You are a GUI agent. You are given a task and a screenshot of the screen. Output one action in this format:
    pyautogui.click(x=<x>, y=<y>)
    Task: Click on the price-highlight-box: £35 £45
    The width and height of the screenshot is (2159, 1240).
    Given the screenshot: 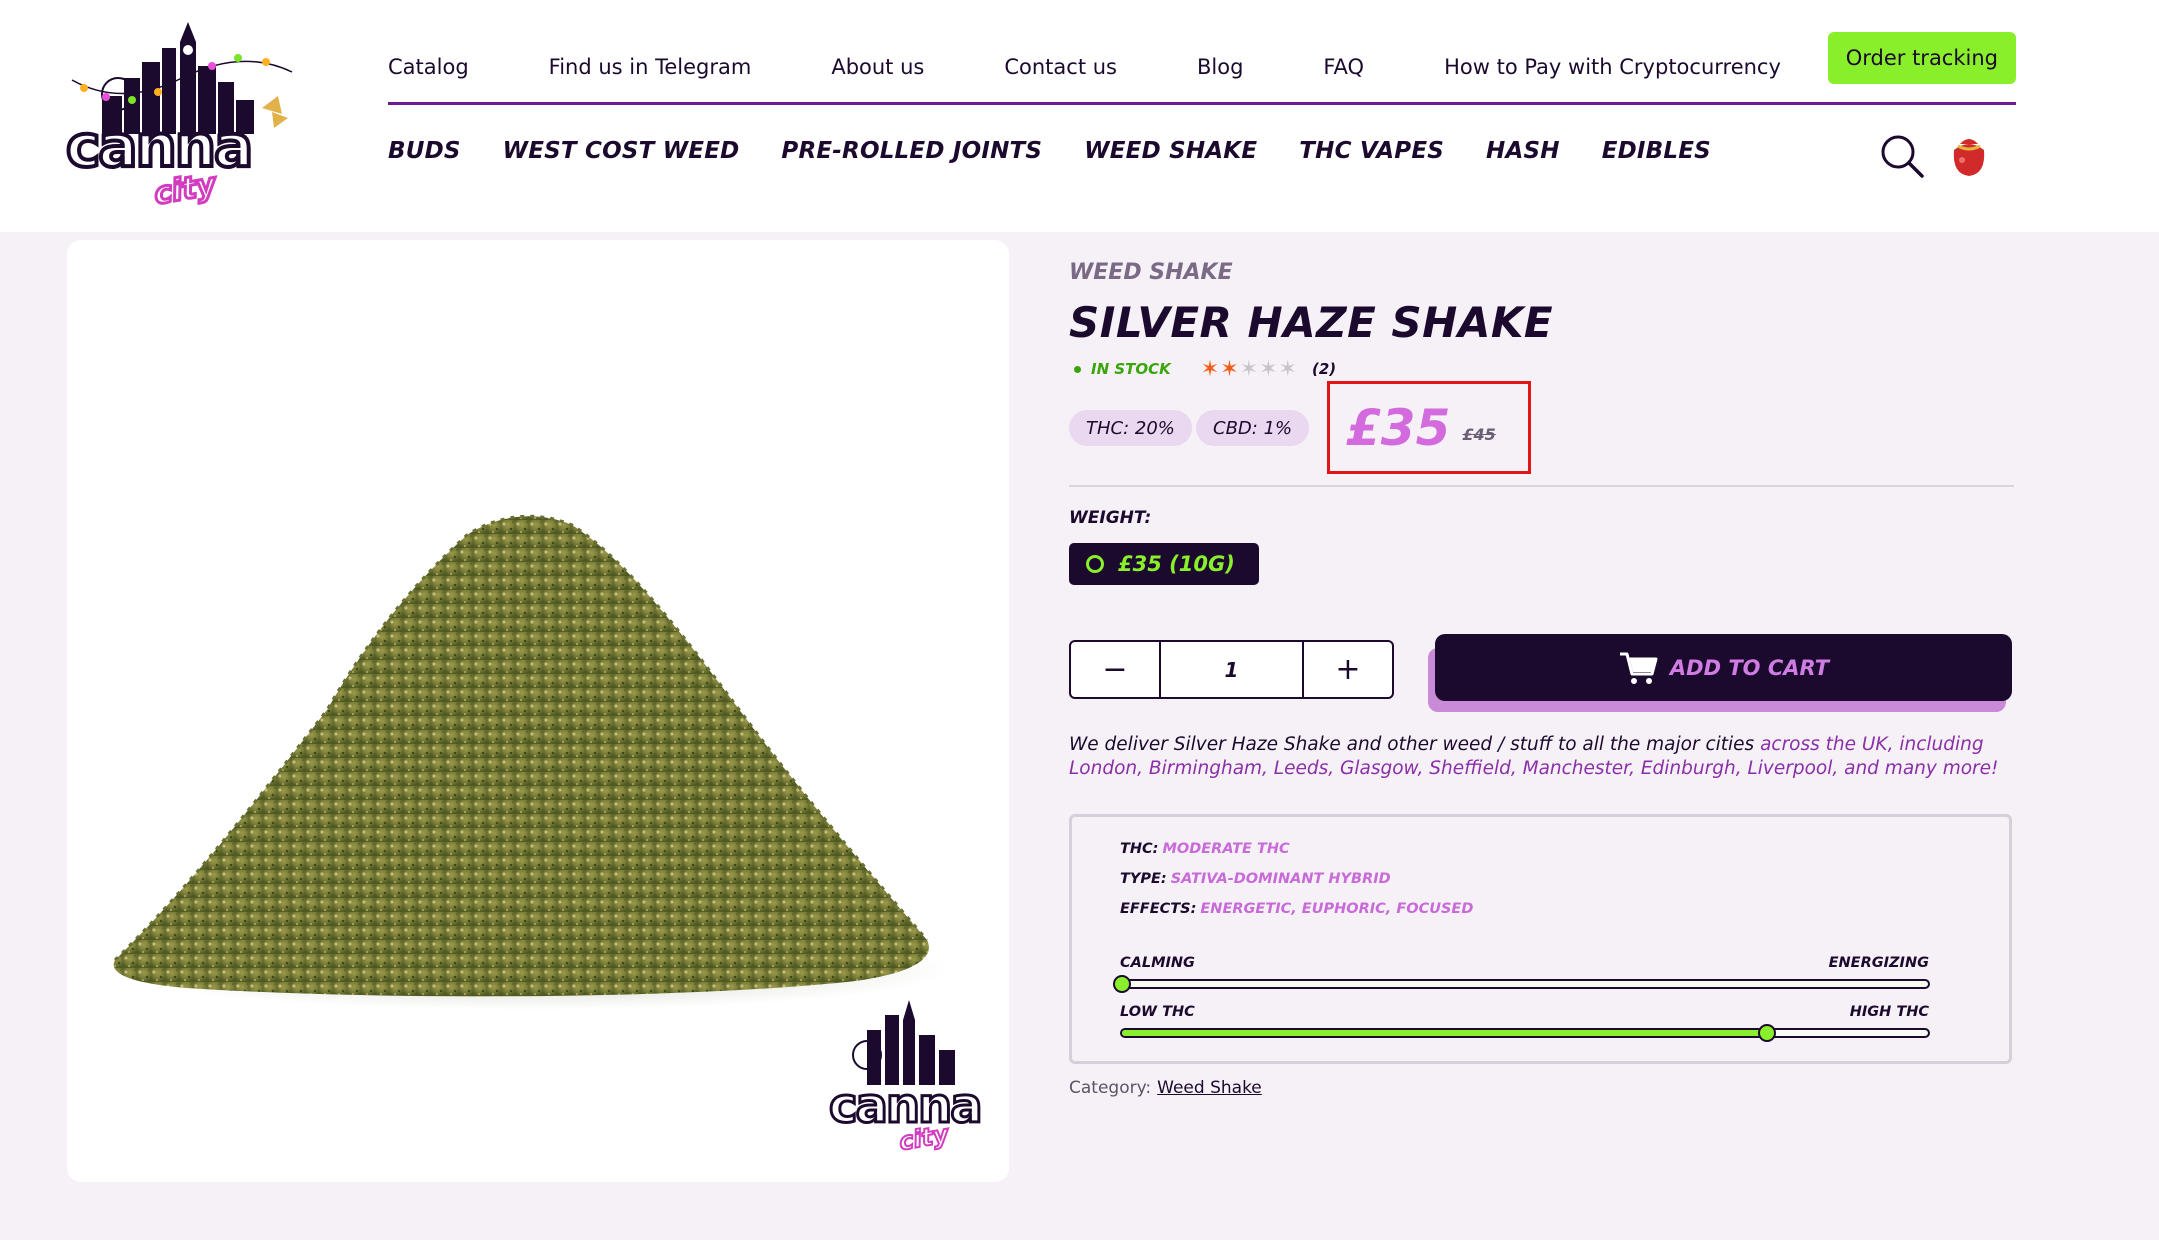 What is the action you would take?
    pyautogui.click(x=1429, y=427)
    